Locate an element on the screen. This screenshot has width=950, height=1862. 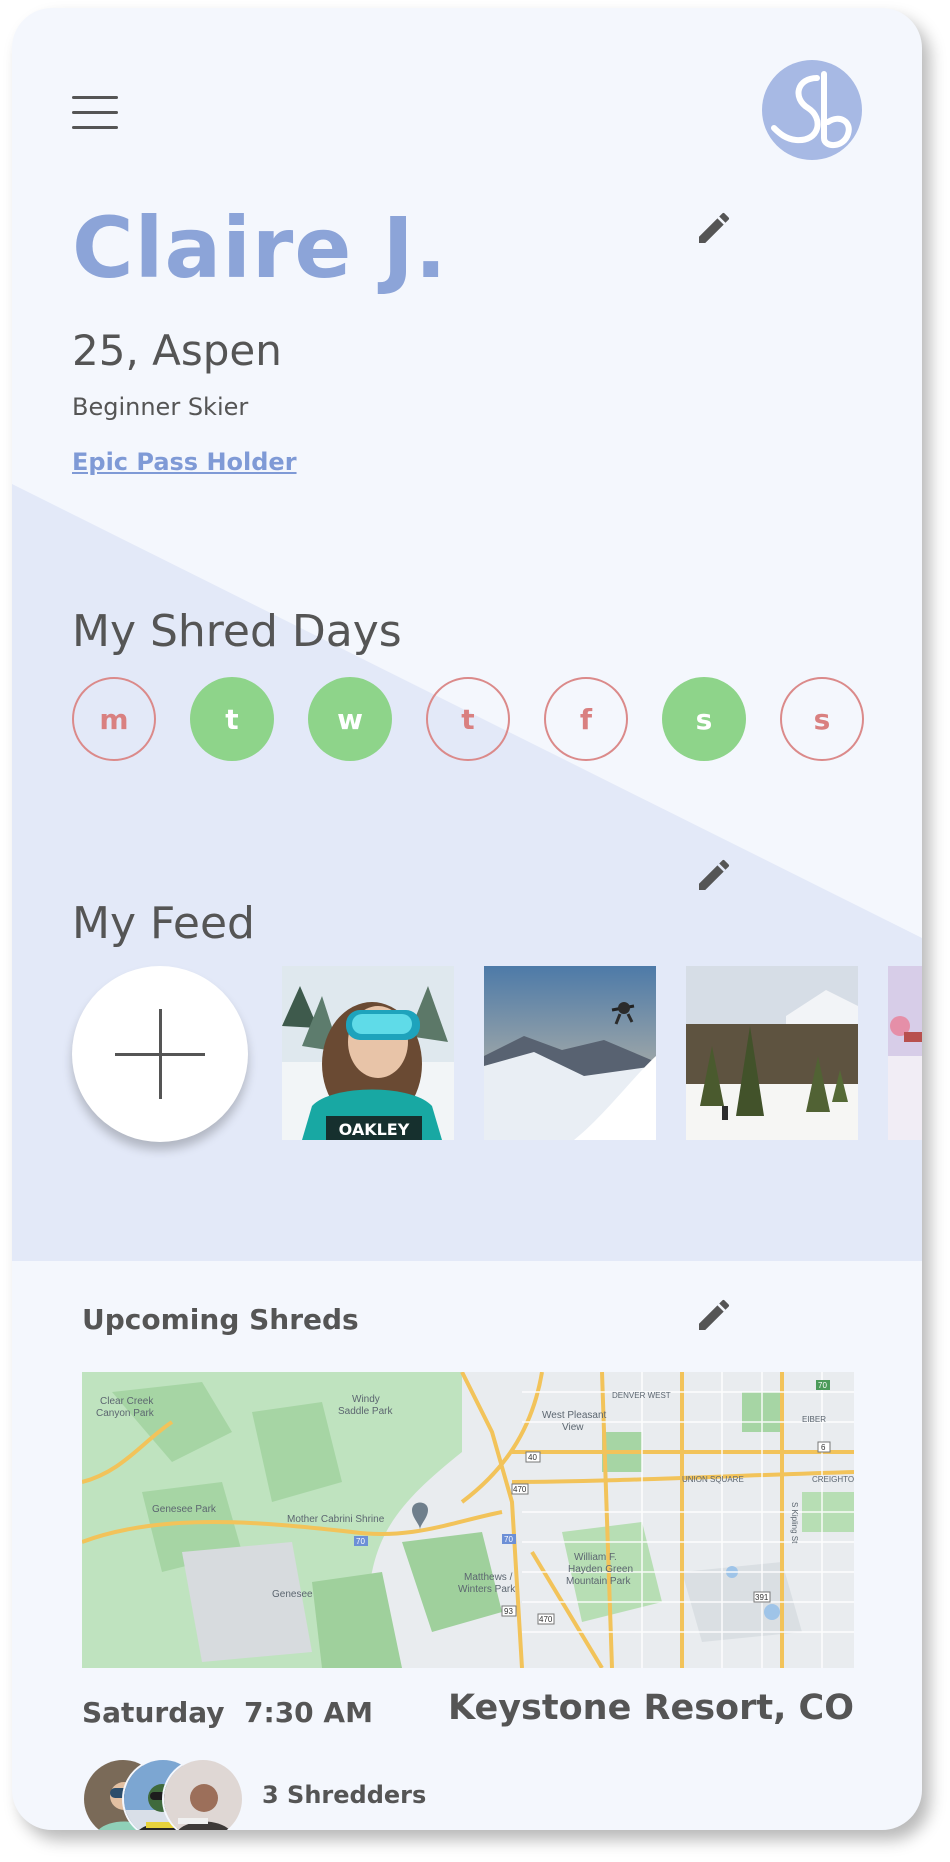
svg-text: Genesee is located at coordinates (292, 1594).